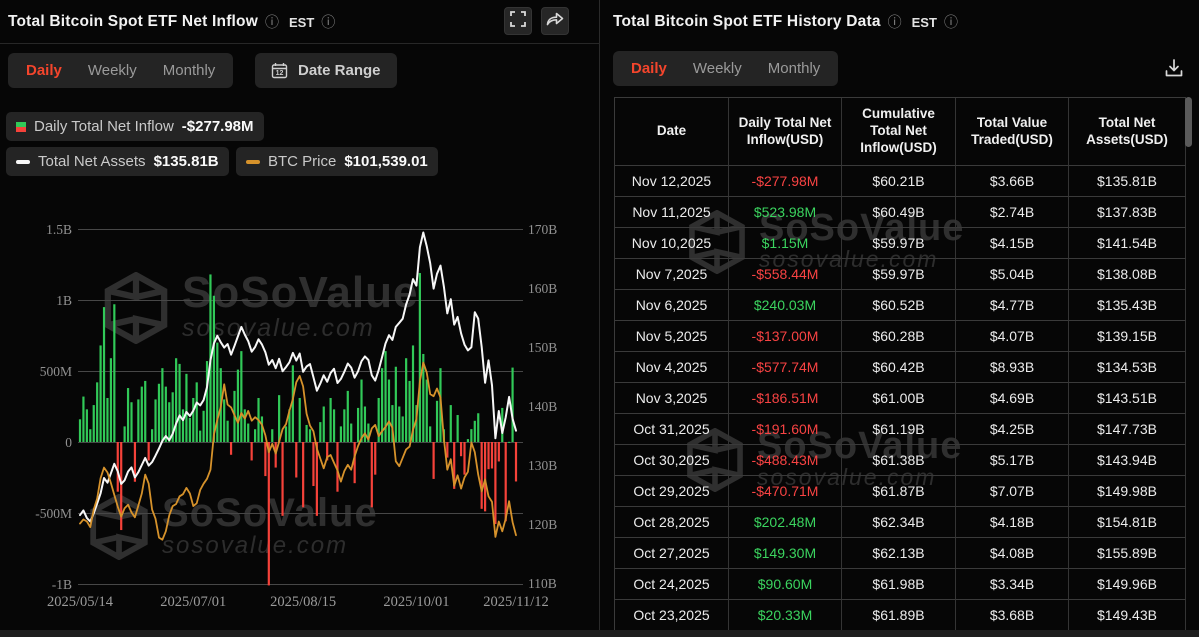 The width and height of the screenshot is (1199, 637). Describe the element at coordinates (785, 243) in the screenshot. I see `daily-inflow-cell: $1.15M` at that location.